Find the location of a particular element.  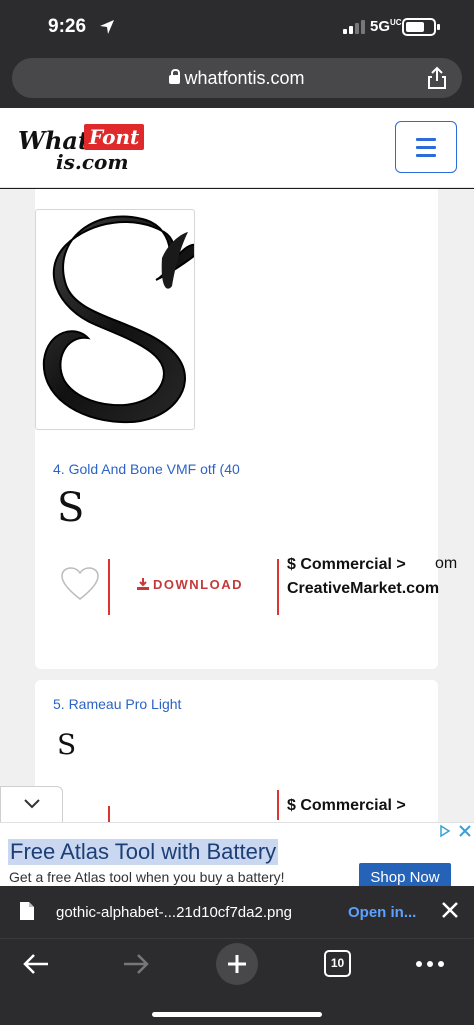

plus-icon is located at coordinates (237, 964).